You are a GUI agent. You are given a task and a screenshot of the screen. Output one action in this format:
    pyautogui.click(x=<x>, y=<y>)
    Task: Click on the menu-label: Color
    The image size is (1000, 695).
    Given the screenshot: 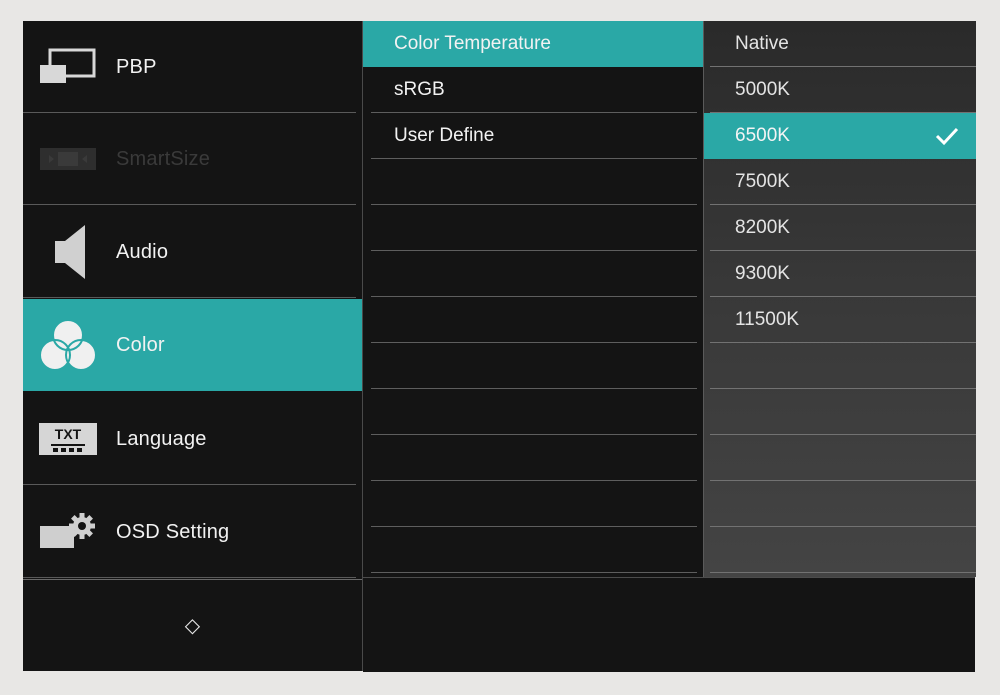 What is the action you would take?
    pyautogui.click(x=140, y=344)
    